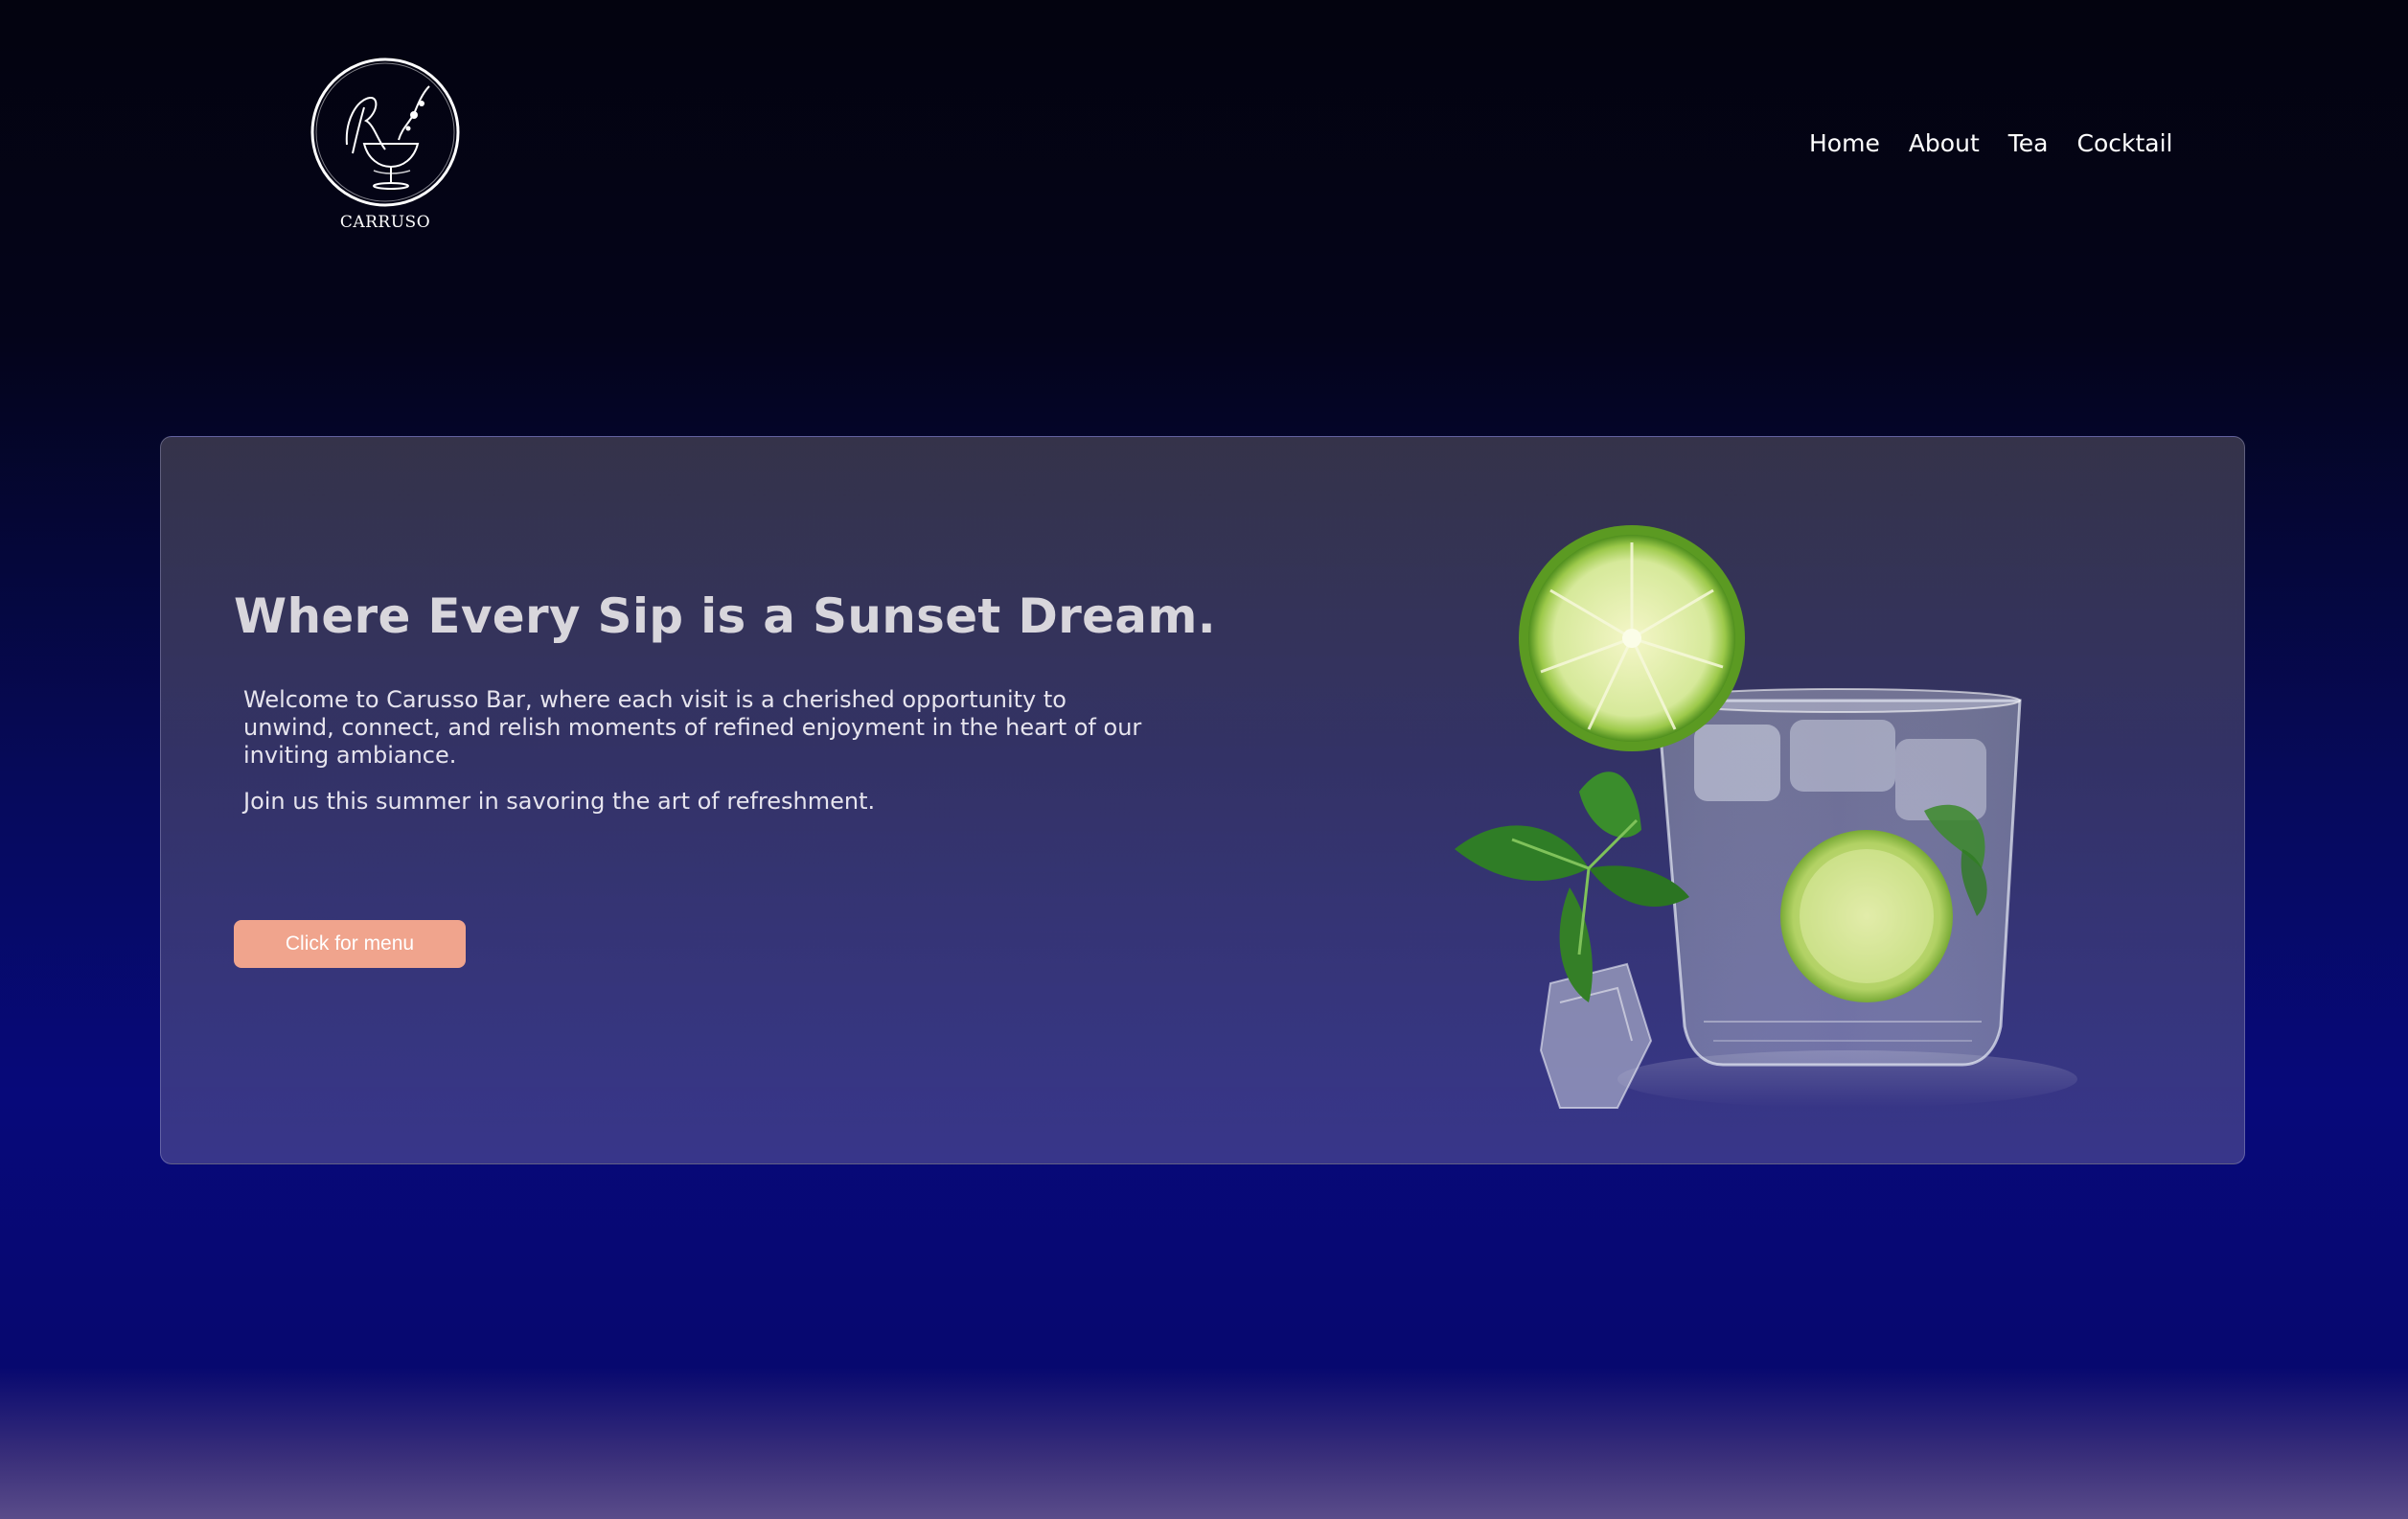 Image resolution: width=2408 pixels, height=1519 pixels. Describe the element at coordinates (1845, 144) in the screenshot. I see `nav-home: Home` at that location.